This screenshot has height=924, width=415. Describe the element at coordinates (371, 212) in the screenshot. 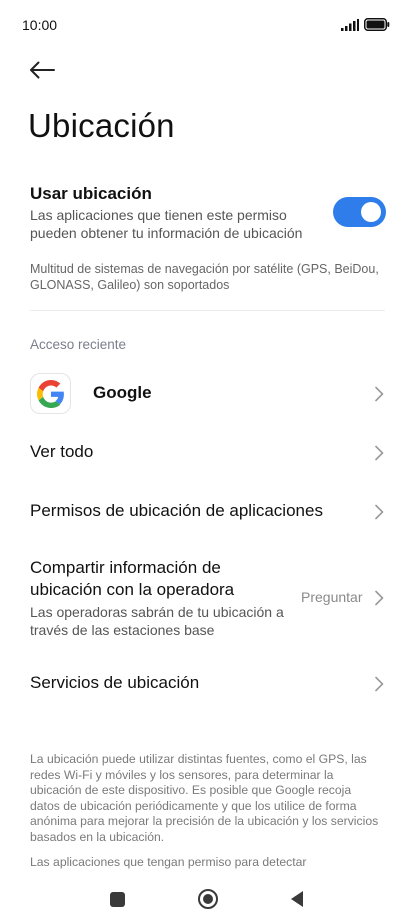

I see `toggle-knob` at that location.